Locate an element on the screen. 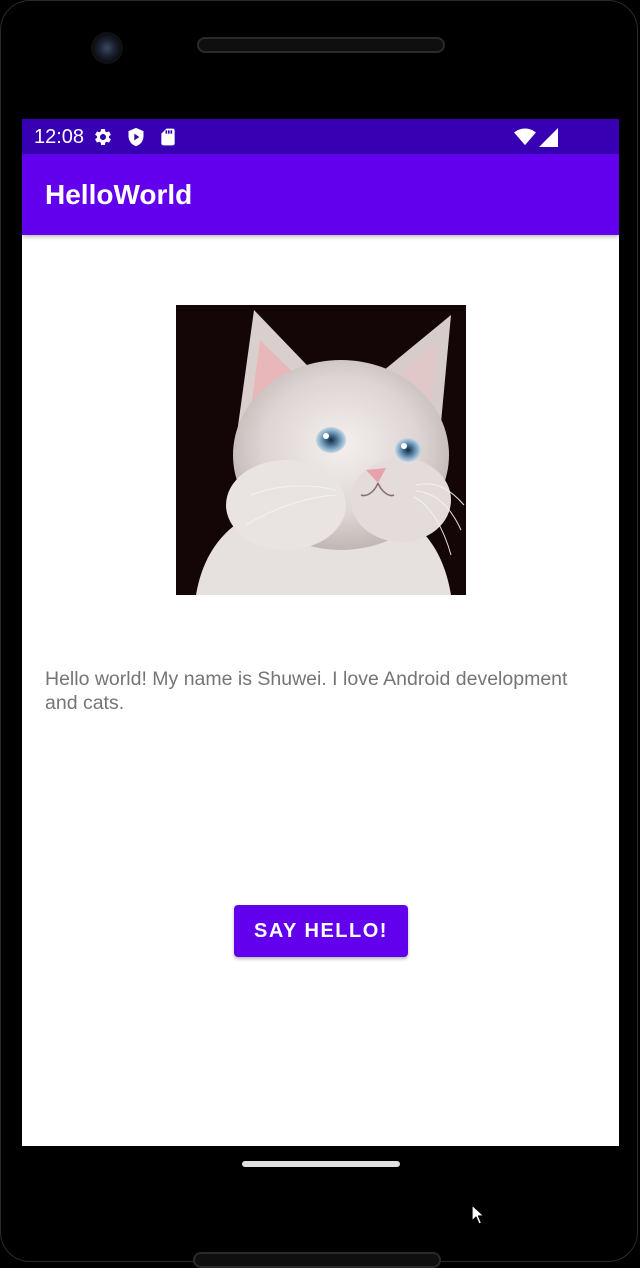 This screenshot has width=640, height=1268. home-gesture-bar is located at coordinates (321, 1164).